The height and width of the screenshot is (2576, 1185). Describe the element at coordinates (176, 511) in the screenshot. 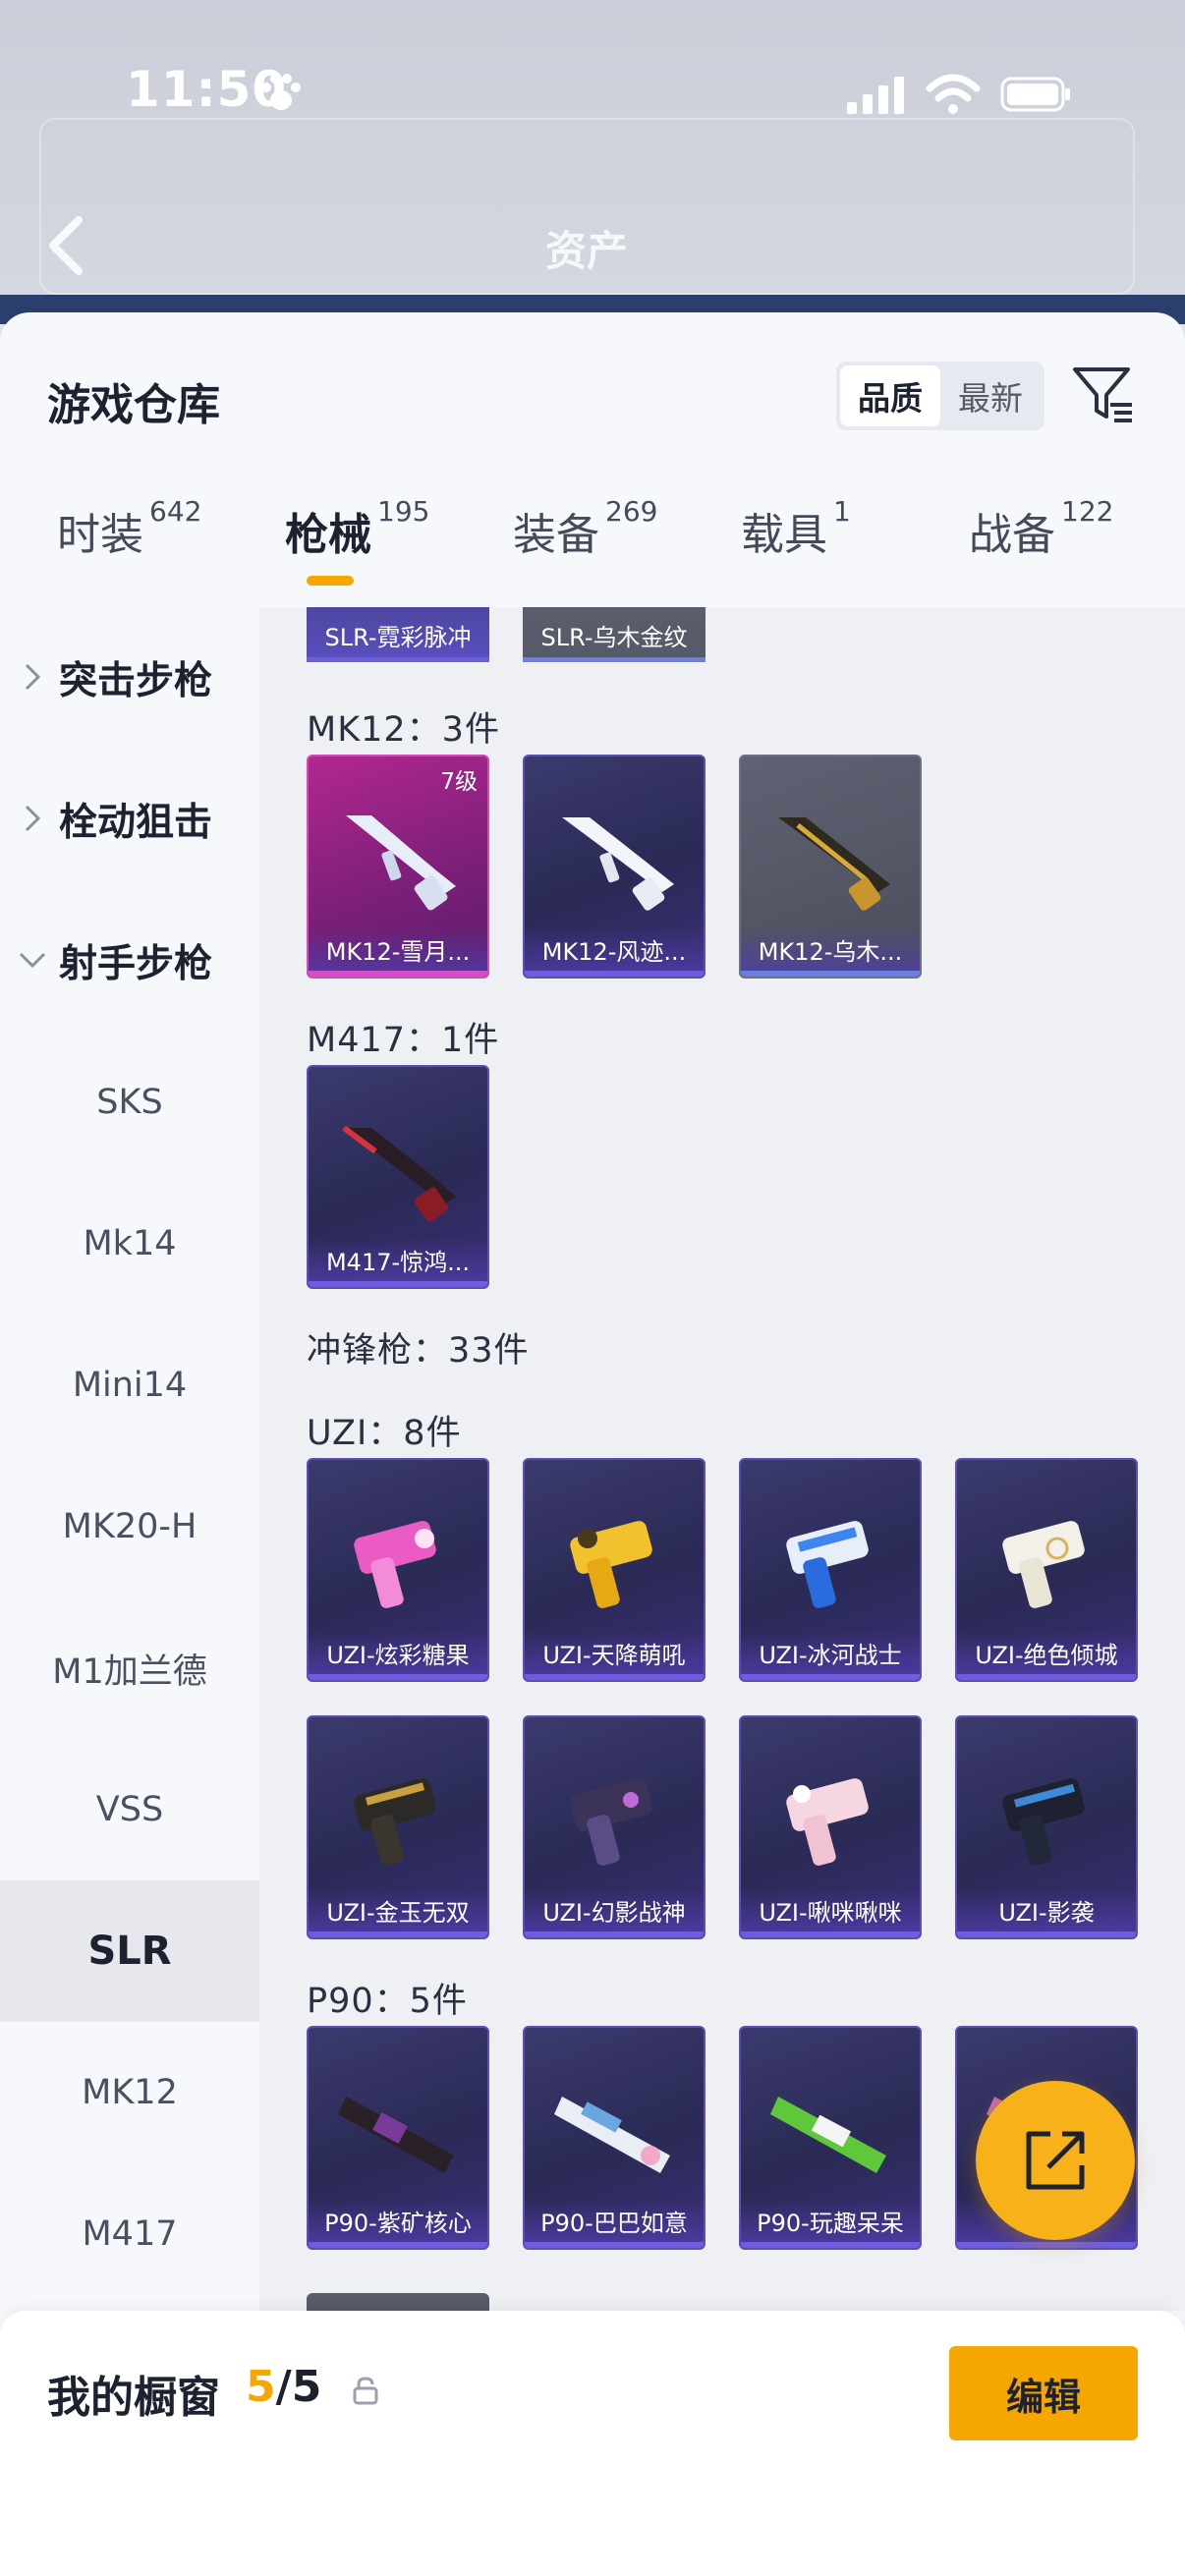

I see `tab-count: 642` at that location.